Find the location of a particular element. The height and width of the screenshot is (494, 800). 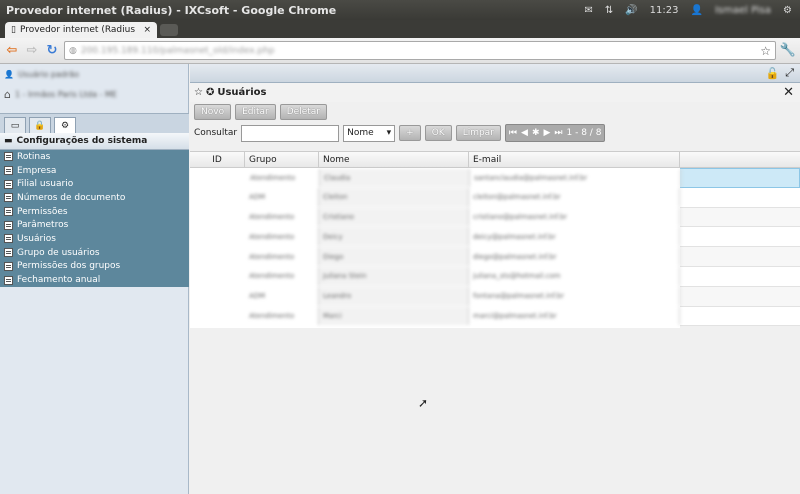

prev-page-icon: ◀ is located at coordinates (524, 133).